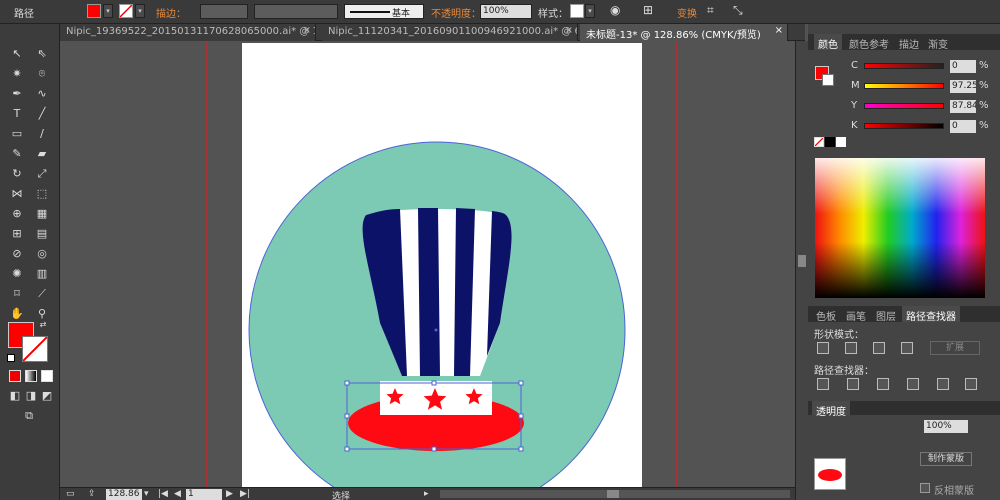 This screenshot has width=1000, height=500. What do you see at coordinates (42, 174) in the screenshot?
I see `scale-tool-icon: ⤢` at bounding box center [42, 174].